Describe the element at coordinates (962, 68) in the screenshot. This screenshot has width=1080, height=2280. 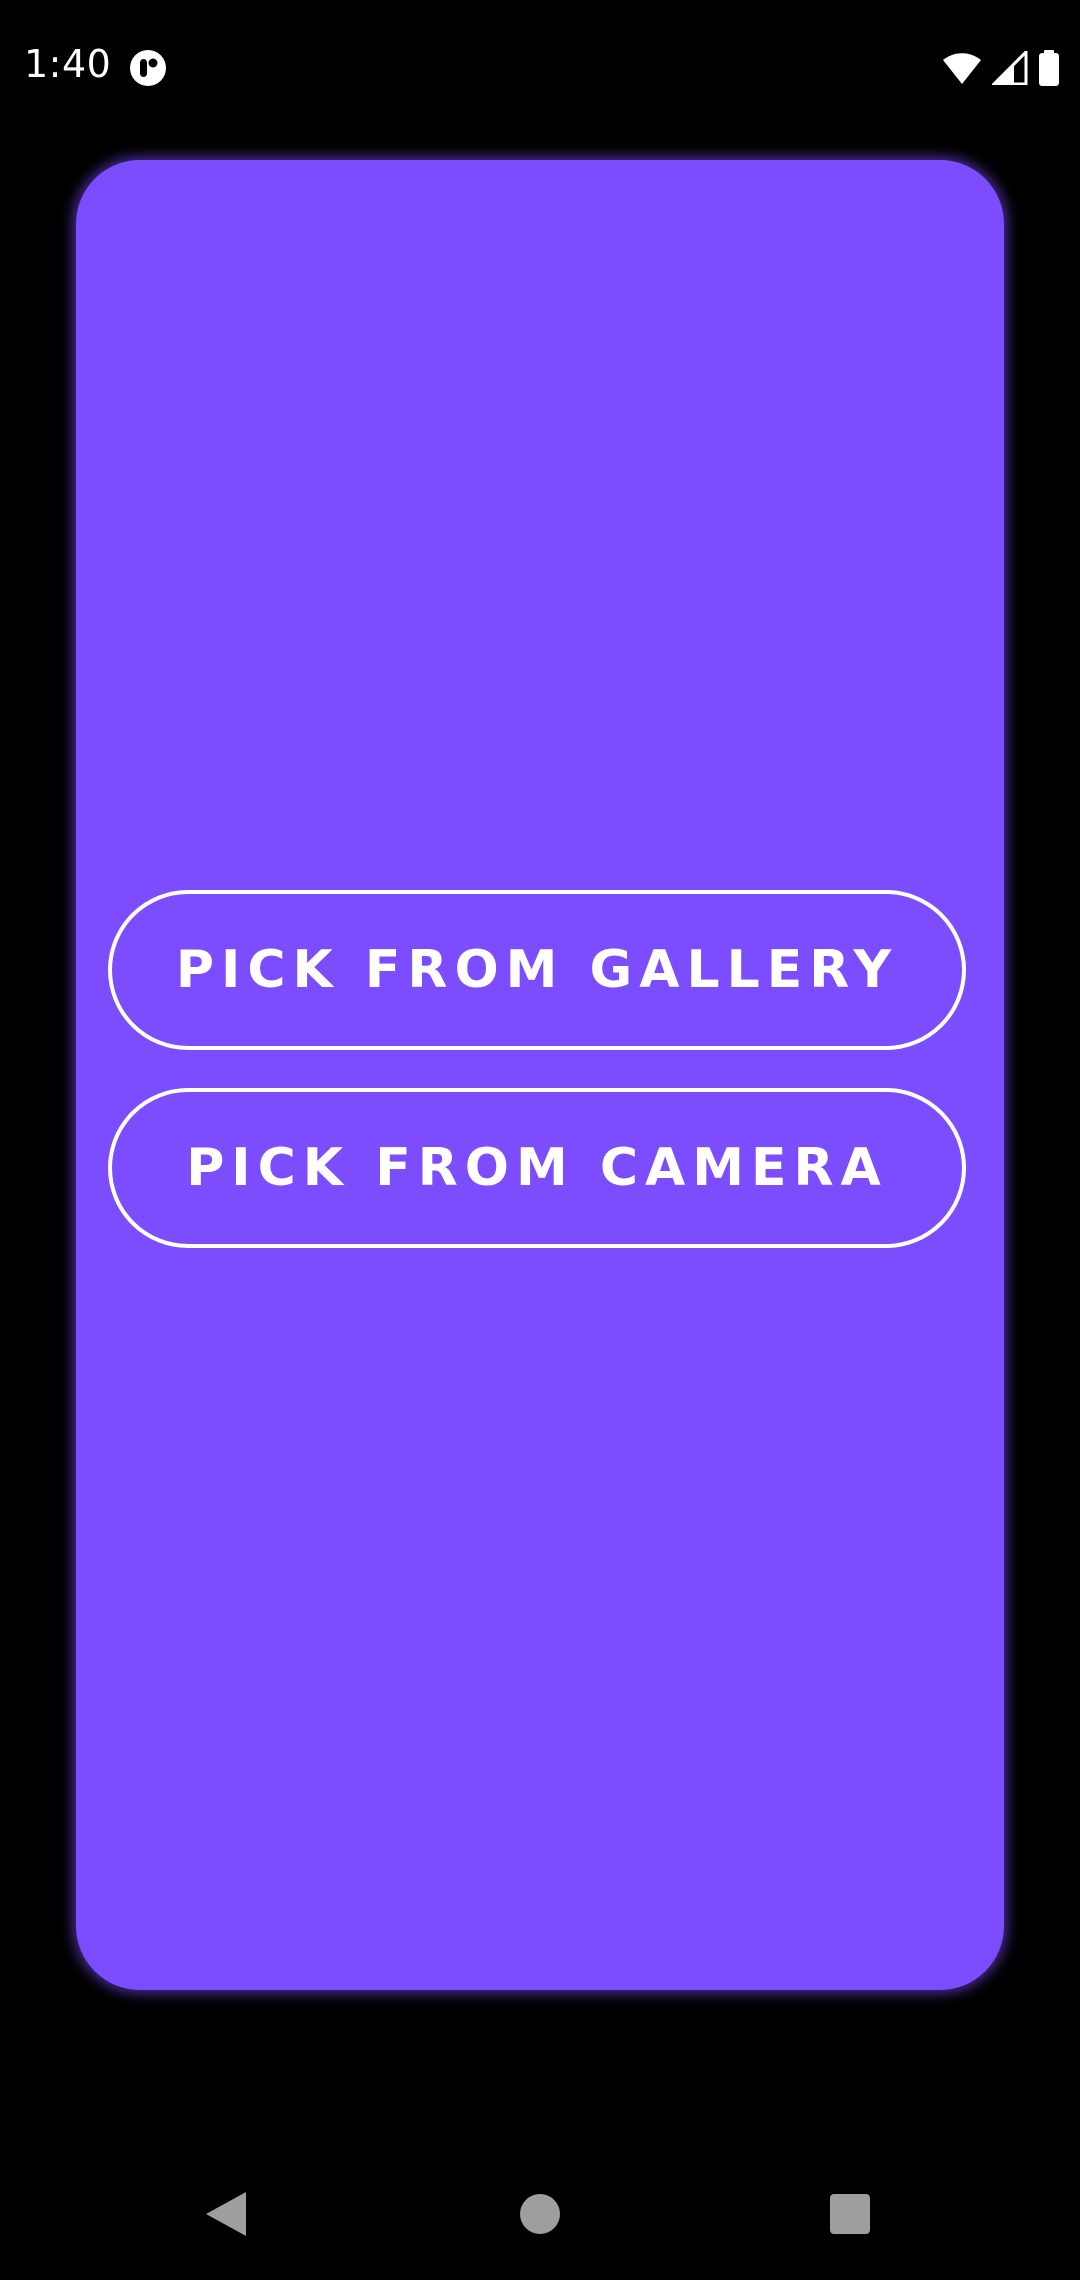
I see `wifi-icon` at that location.